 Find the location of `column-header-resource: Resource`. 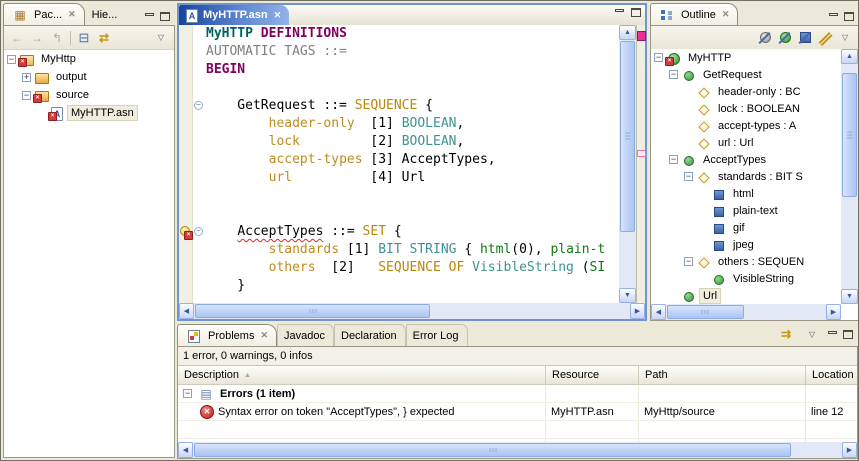

column-header-resource: Resource is located at coordinates (592, 375).